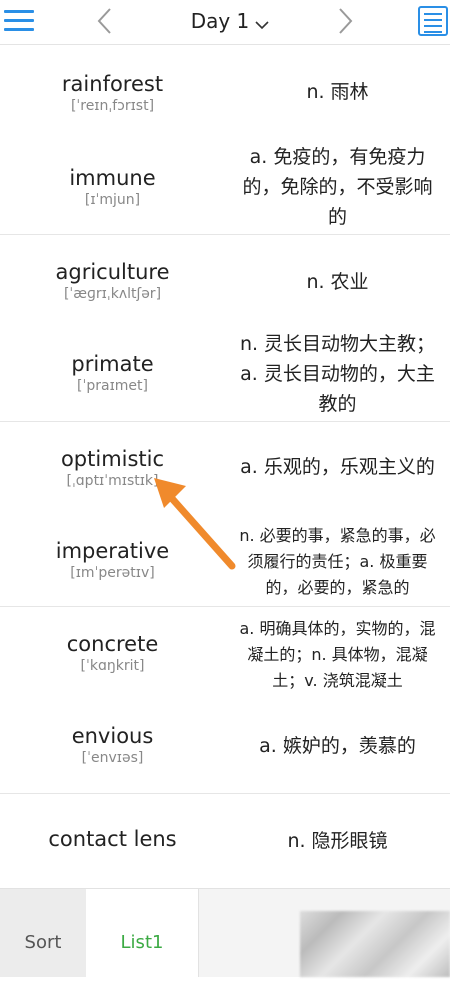  I want to click on word-phonetic: [ˈreɪnˌfɔrɪst], so click(112, 106).